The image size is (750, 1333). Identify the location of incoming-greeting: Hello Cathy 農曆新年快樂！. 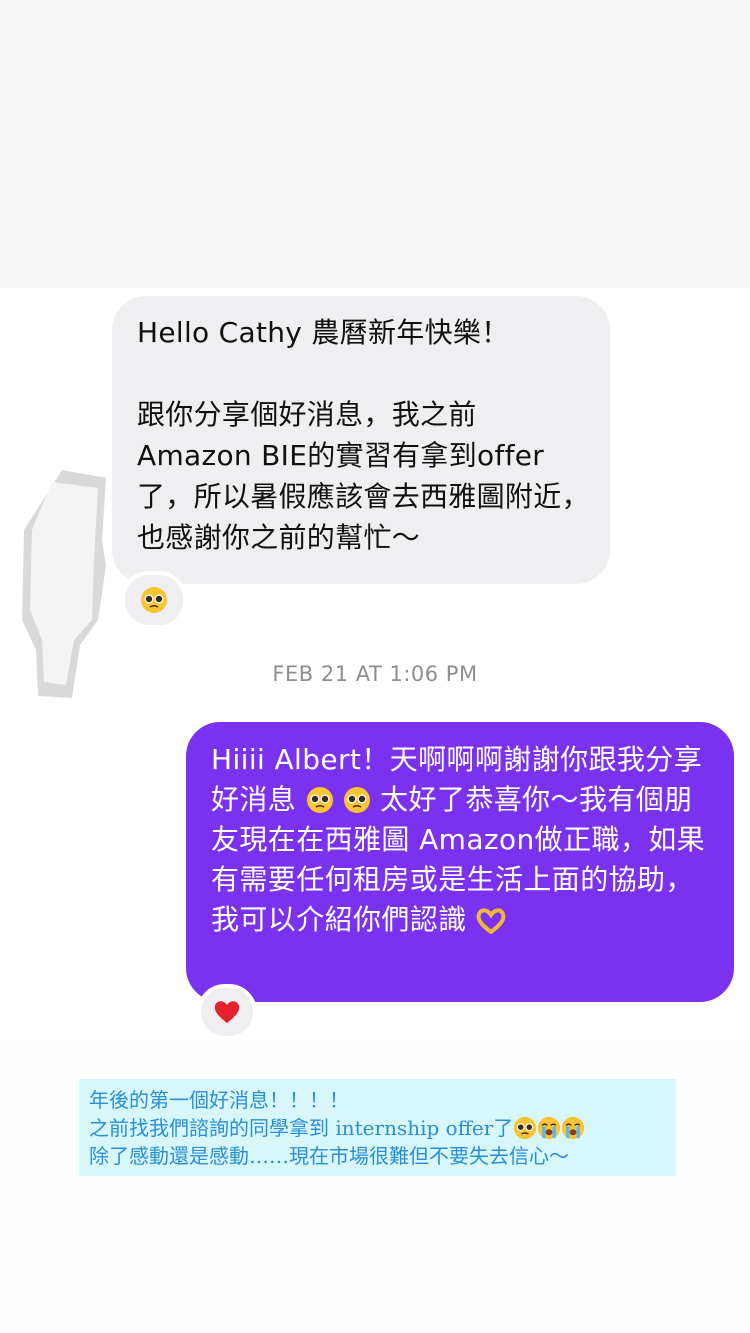
(323, 332).